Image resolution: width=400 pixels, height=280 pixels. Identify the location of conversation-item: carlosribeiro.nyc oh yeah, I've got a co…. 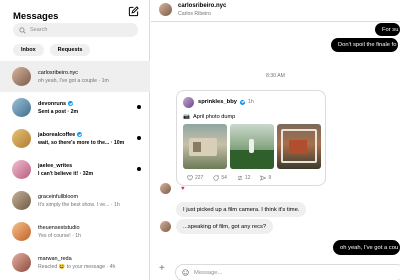
(75, 76).